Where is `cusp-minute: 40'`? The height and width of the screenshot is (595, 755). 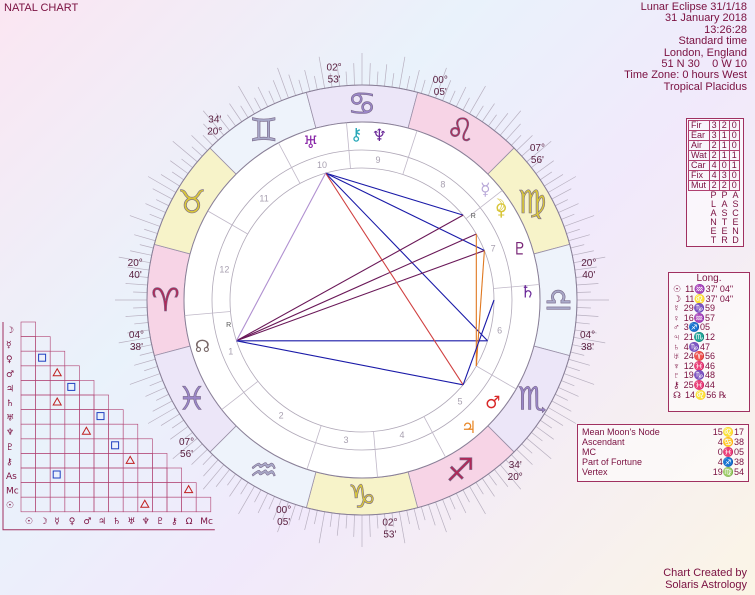
cusp-minute: 40' is located at coordinates (135, 275).